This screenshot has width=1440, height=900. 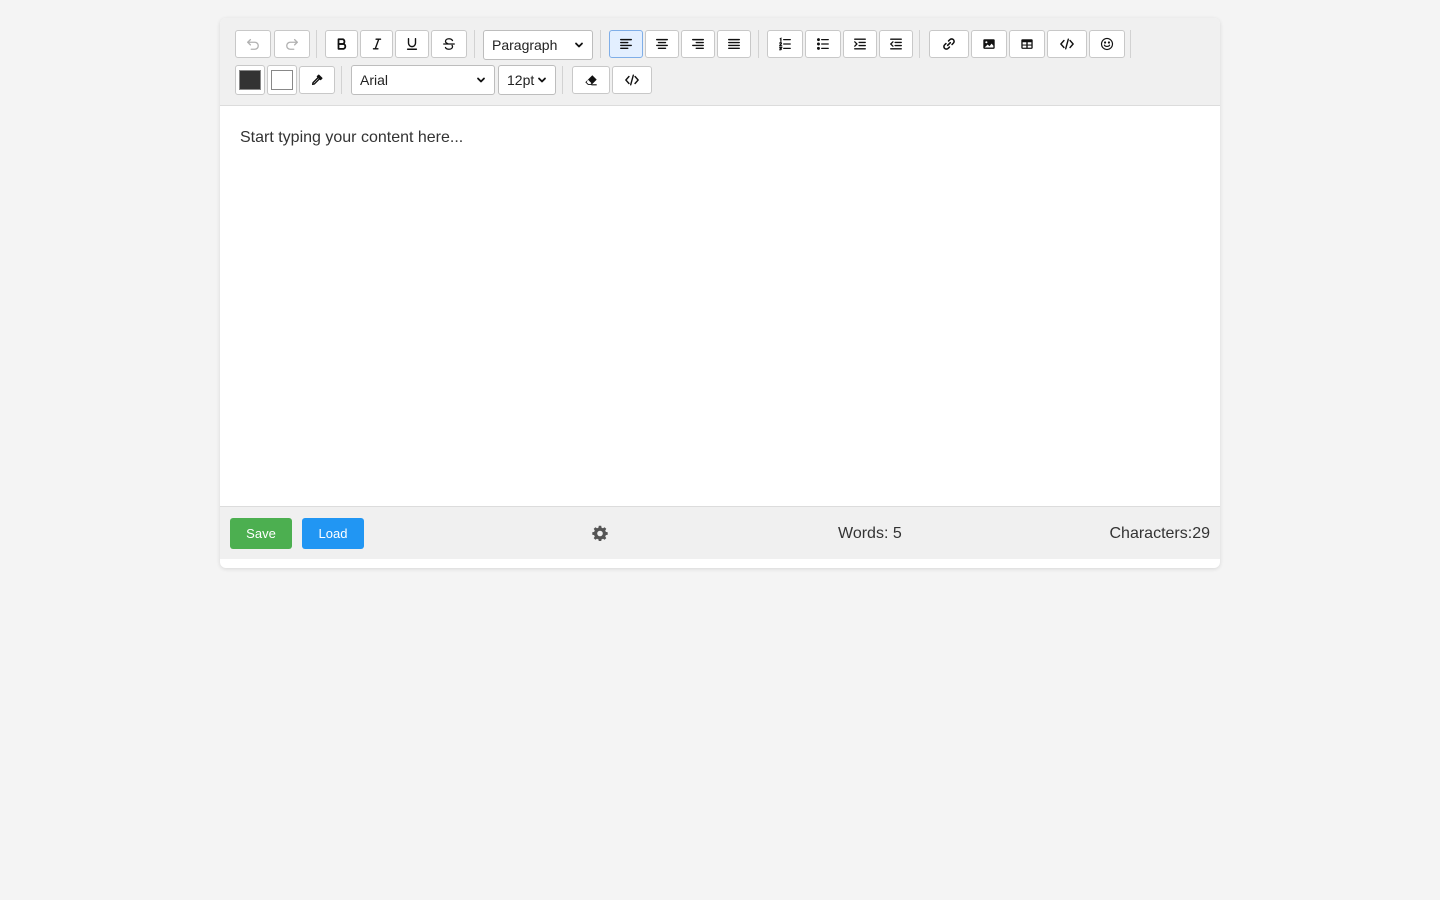 I want to click on strikethrough-button, so click(x=449, y=44).